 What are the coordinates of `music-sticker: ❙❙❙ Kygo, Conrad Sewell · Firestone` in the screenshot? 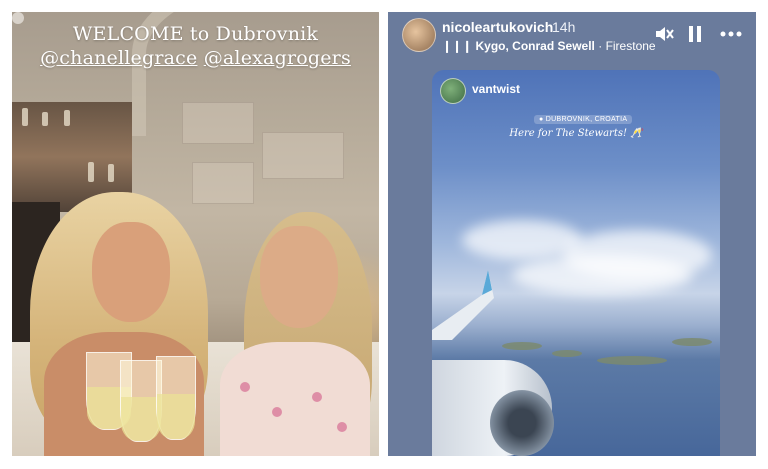 It's located at (549, 46).